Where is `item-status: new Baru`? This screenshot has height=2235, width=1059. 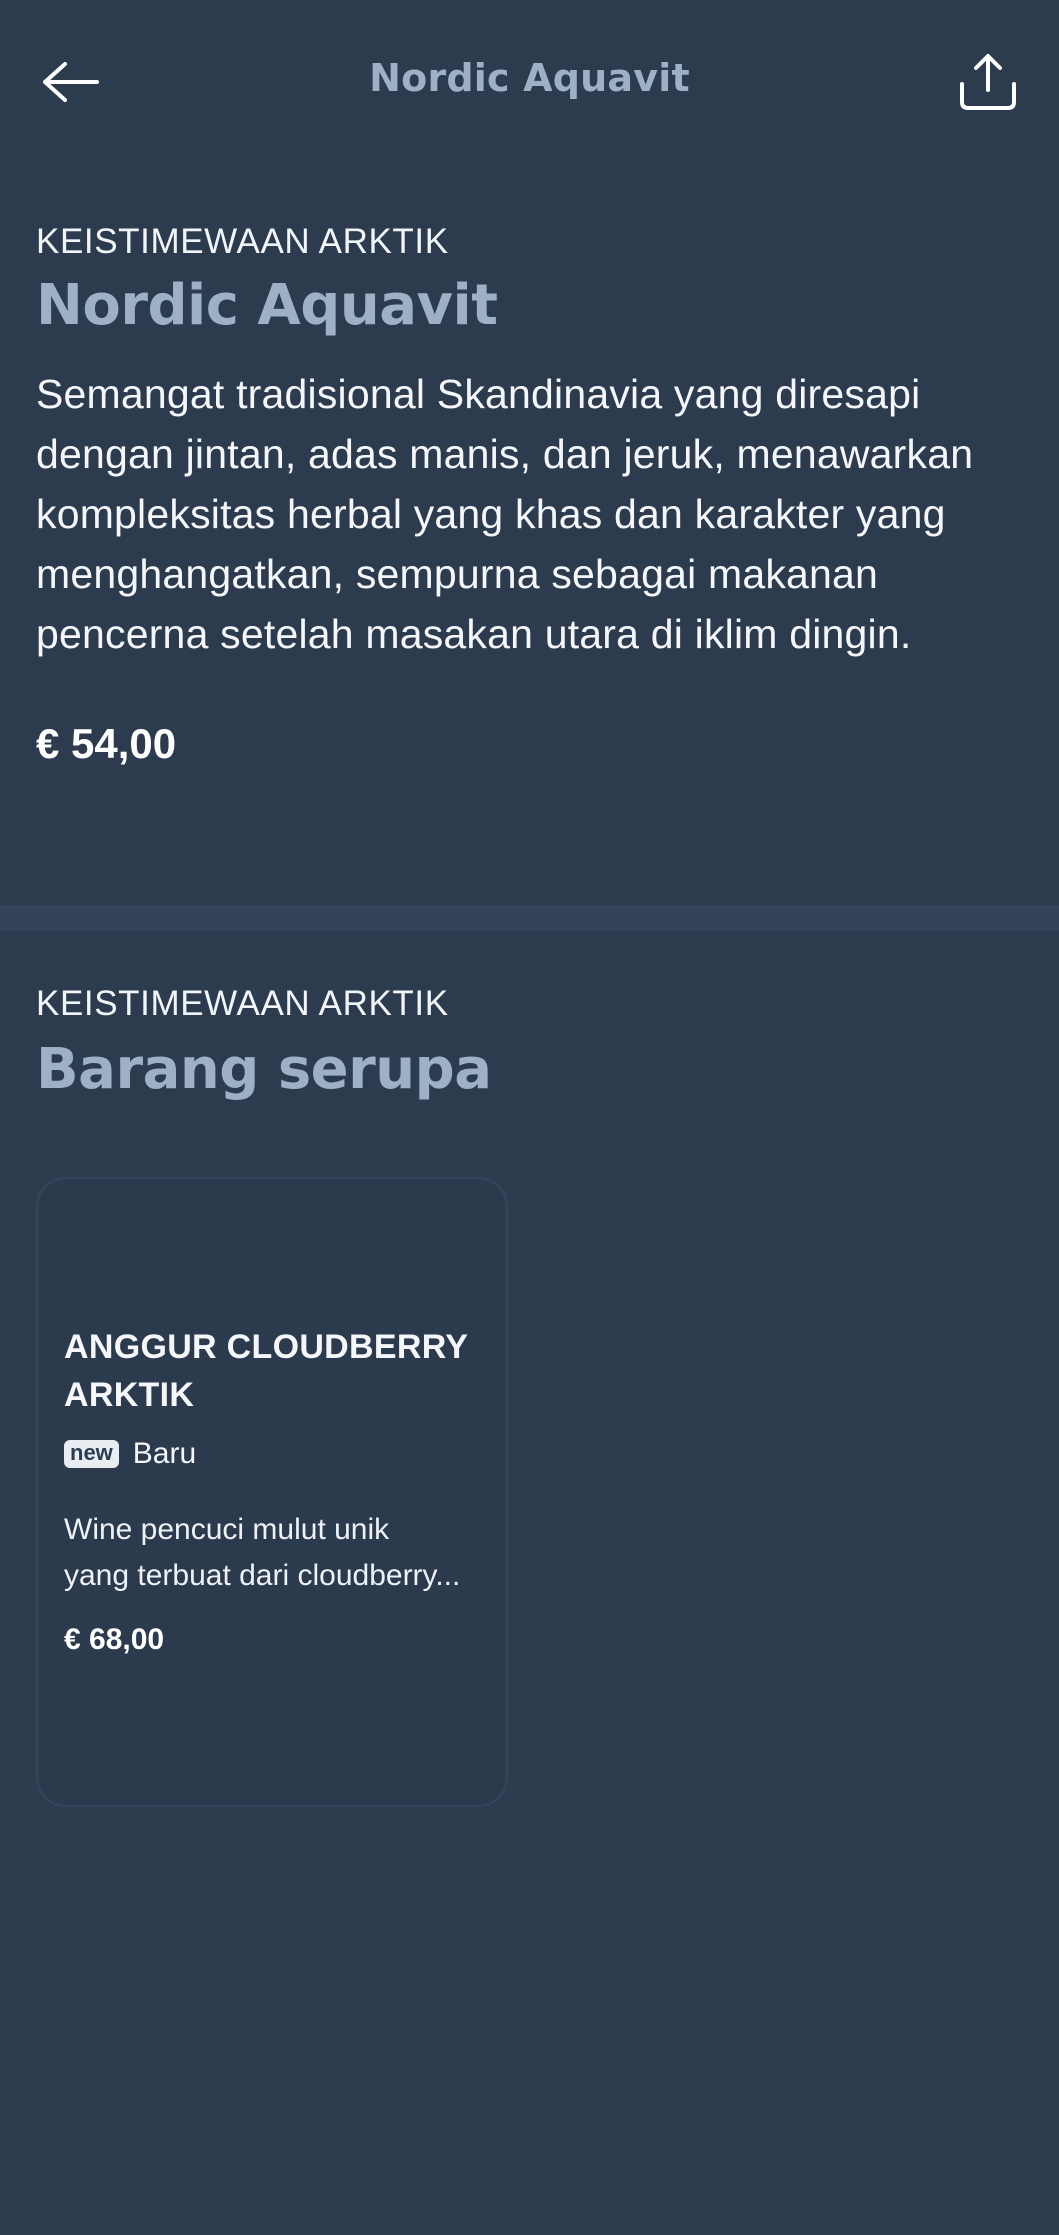
item-status: new Baru is located at coordinates (130, 1454).